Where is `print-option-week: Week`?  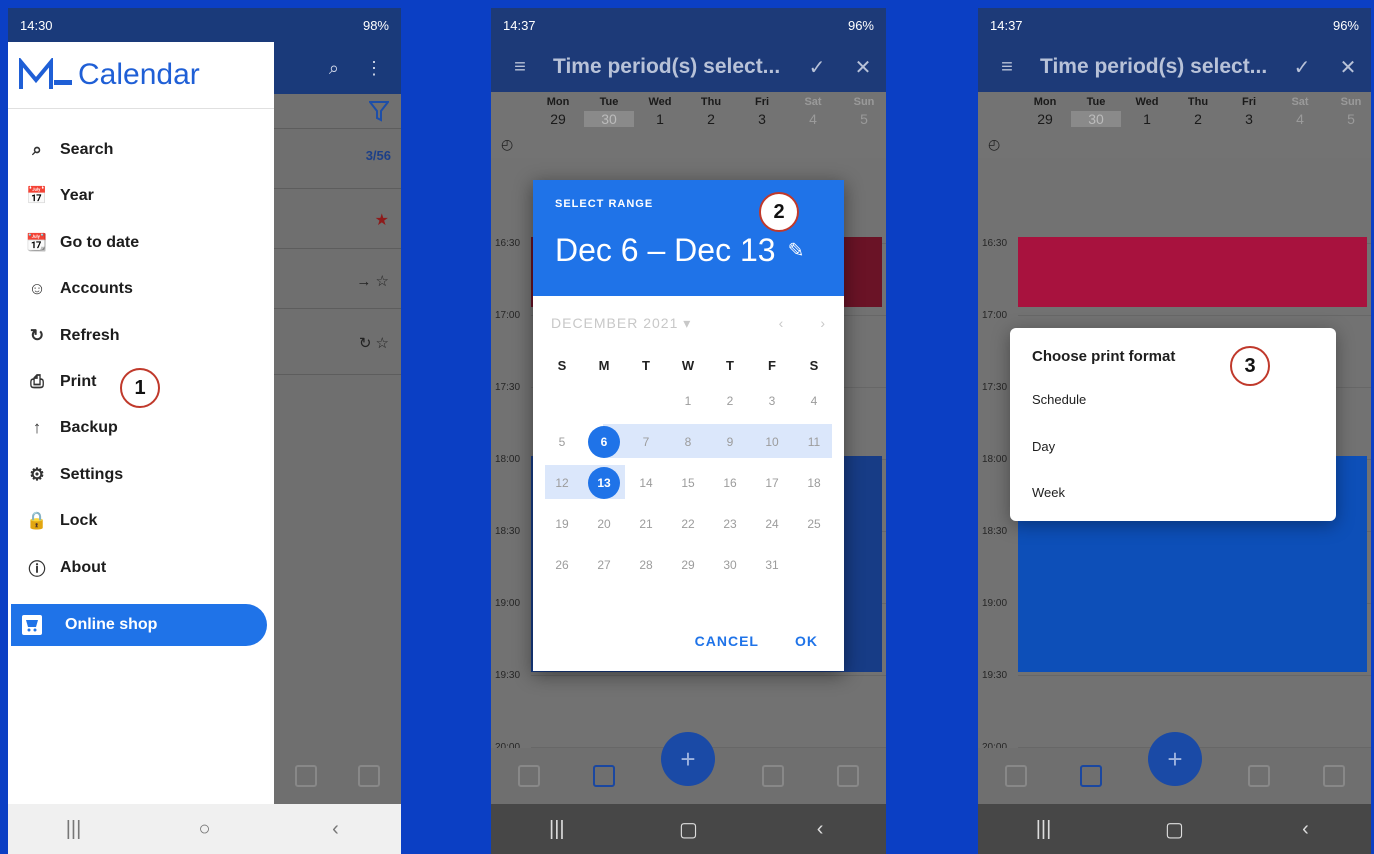 print-option-week: Week is located at coordinates (1048, 492).